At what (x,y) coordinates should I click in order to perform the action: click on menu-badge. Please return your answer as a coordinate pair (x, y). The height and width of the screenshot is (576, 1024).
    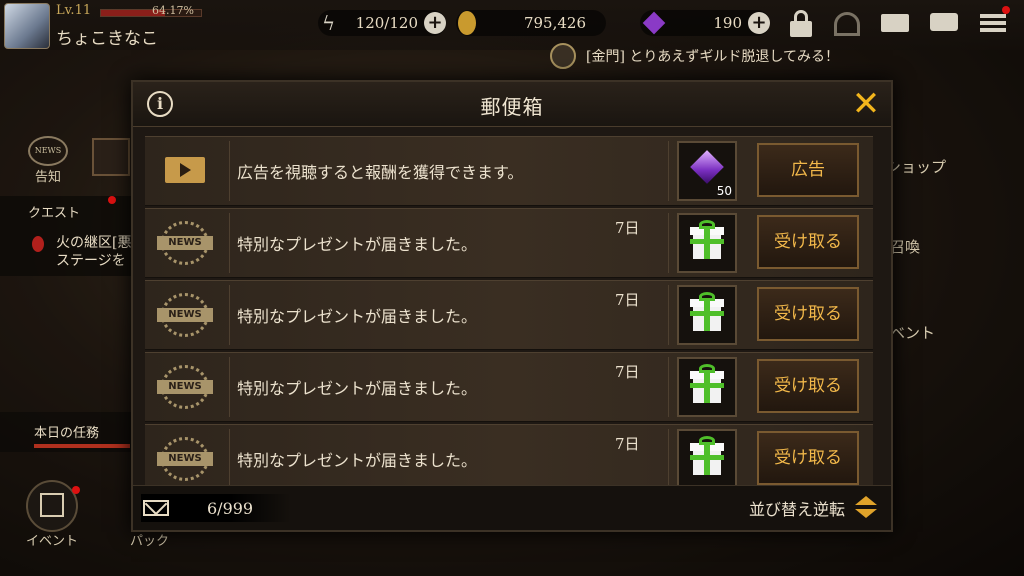
    Looking at the image, I should click on (1006, 10).